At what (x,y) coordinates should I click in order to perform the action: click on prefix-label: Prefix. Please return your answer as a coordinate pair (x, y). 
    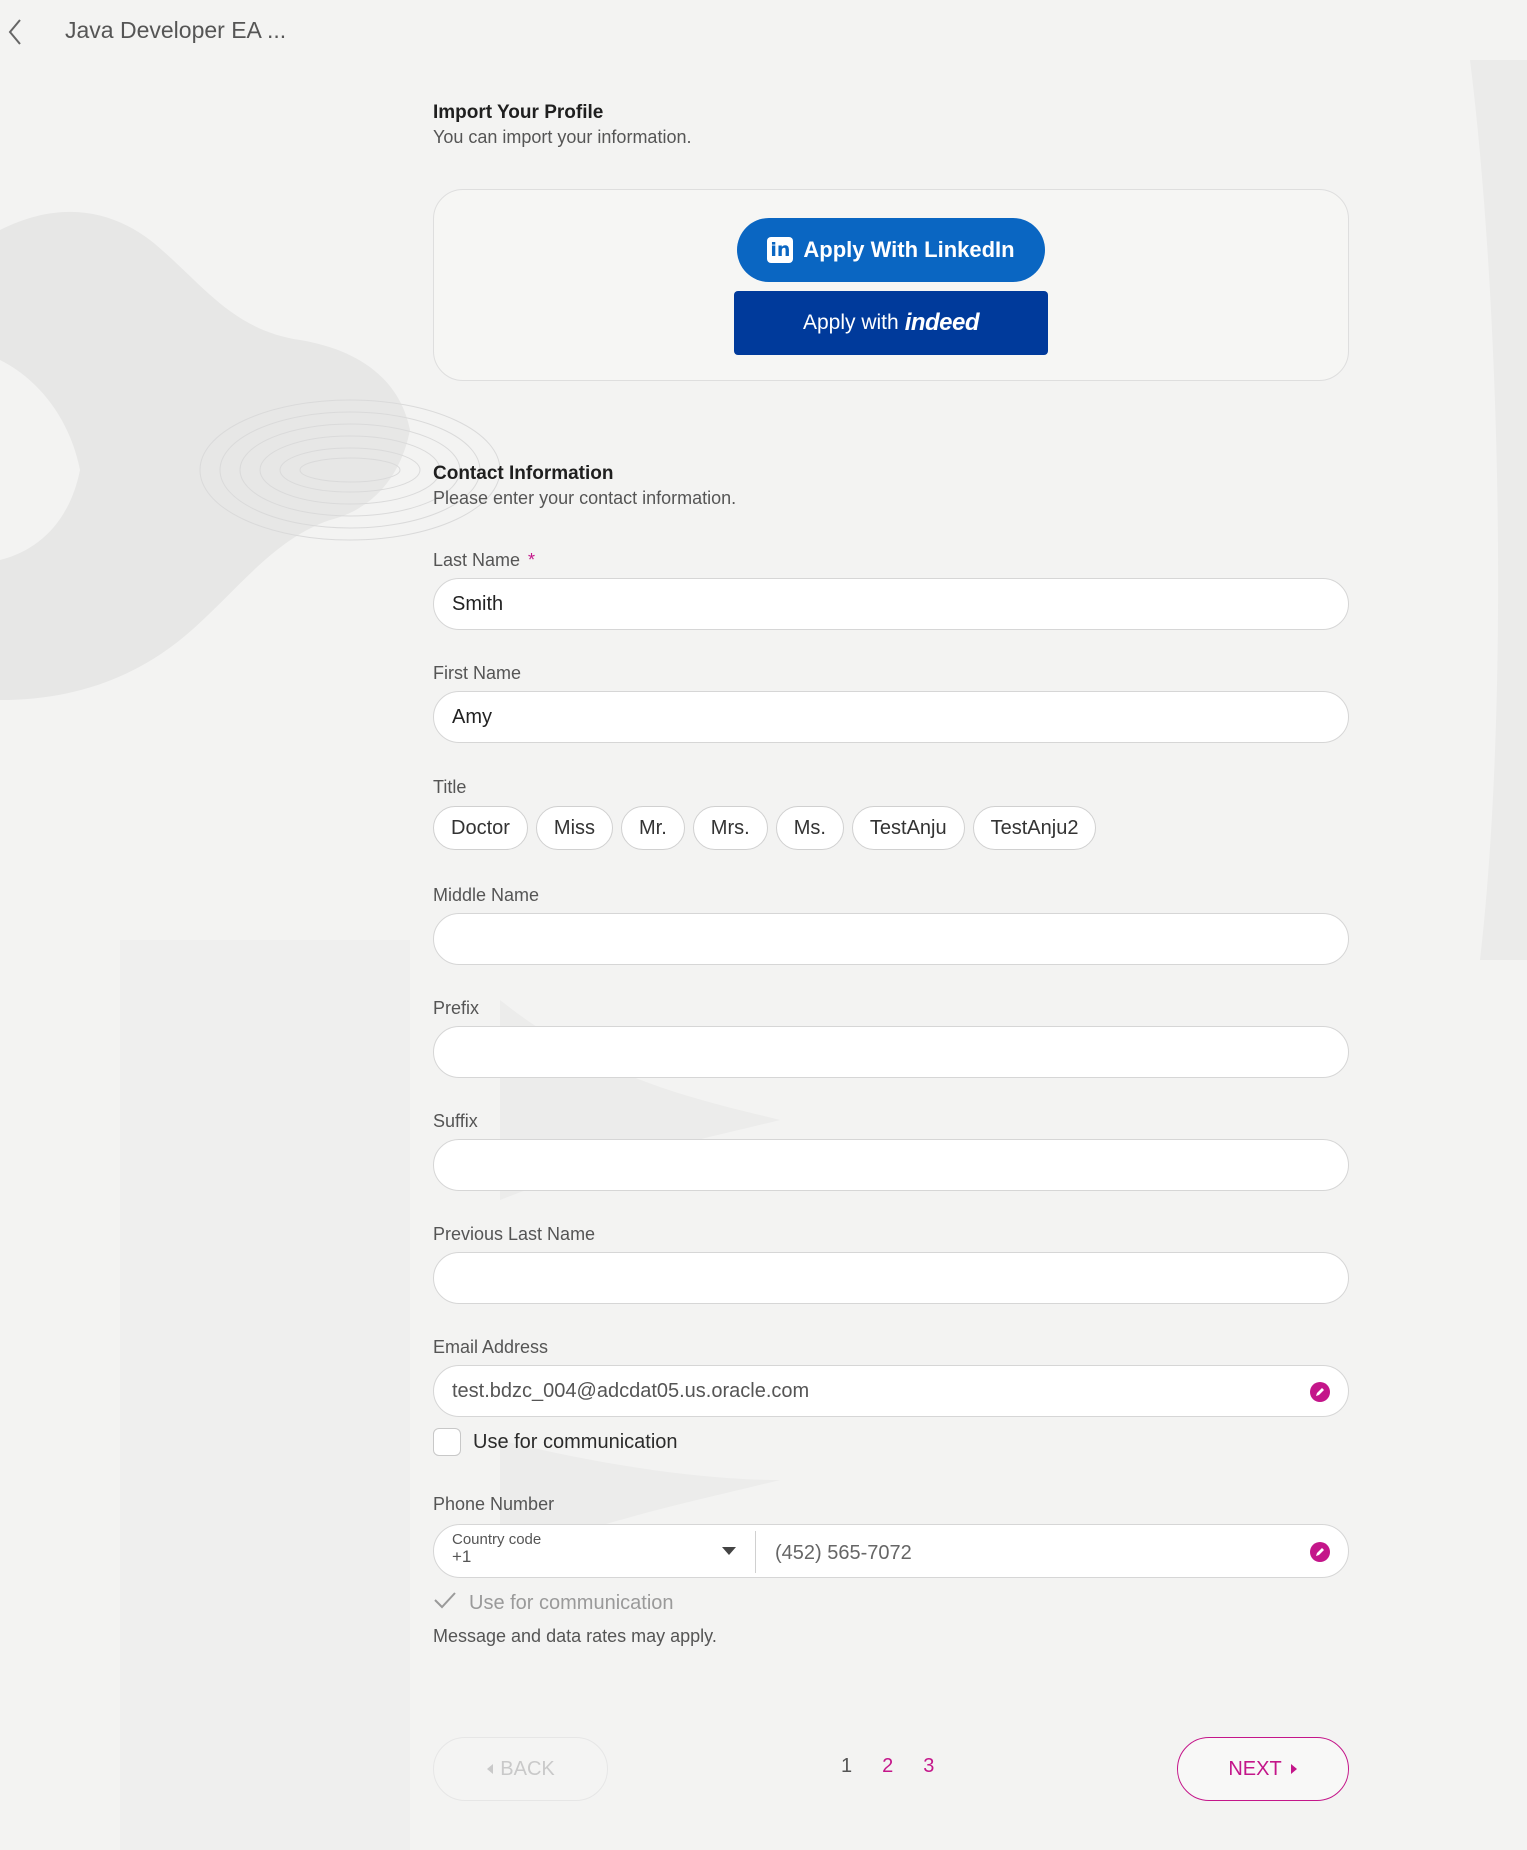
    Looking at the image, I should click on (456, 1008).